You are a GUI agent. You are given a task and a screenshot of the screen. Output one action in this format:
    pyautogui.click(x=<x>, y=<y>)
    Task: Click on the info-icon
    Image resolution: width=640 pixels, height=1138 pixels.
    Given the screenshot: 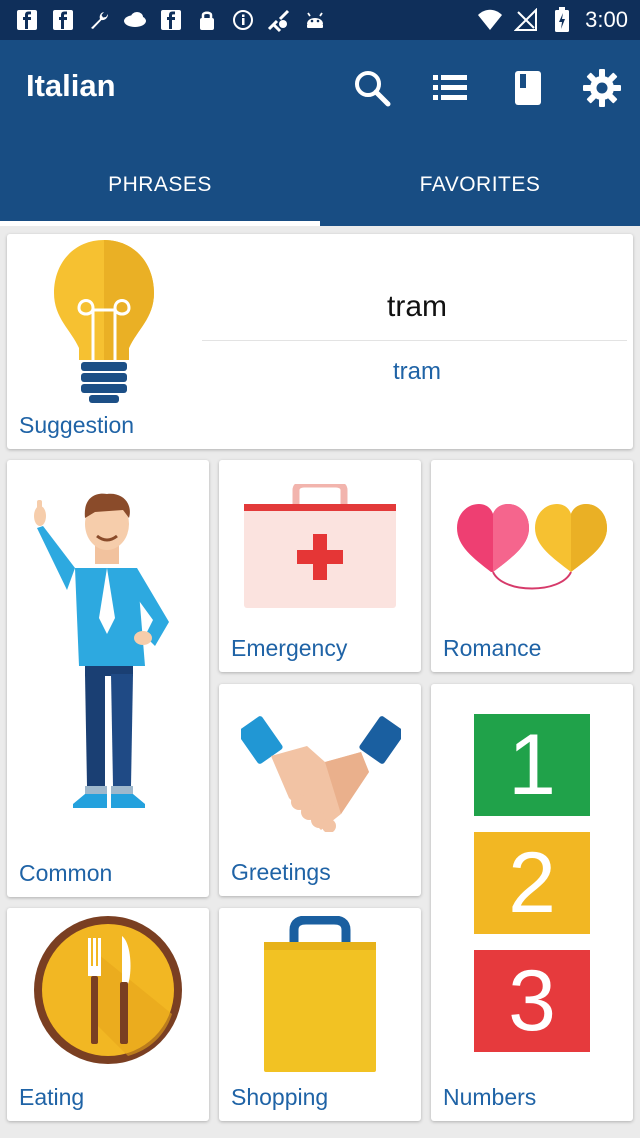 What is the action you would take?
    pyautogui.click(x=243, y=20)
    